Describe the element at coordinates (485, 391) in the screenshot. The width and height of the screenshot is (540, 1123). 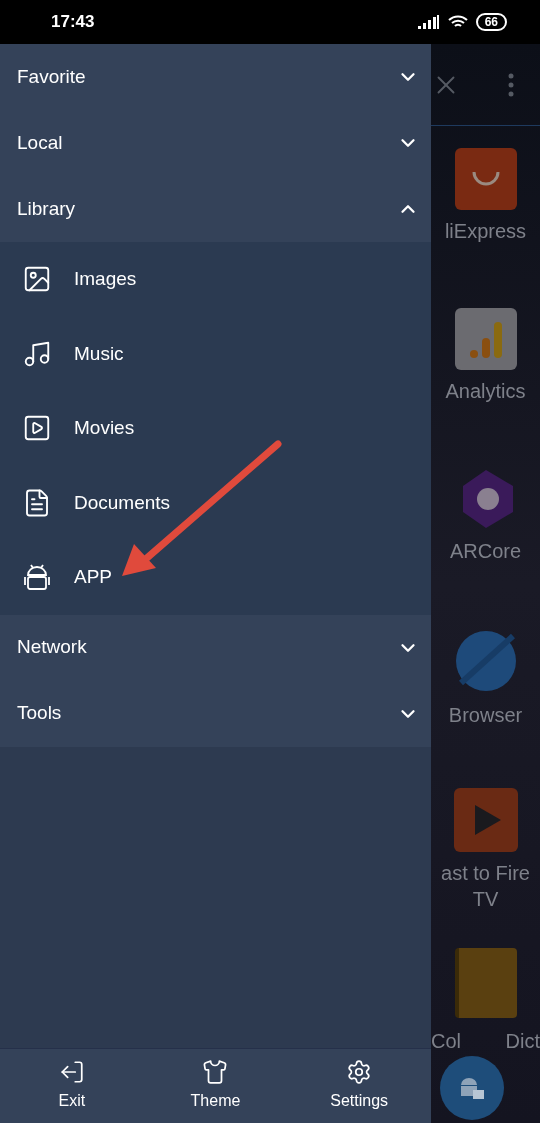
I see `app-label: Analytics` at that location.